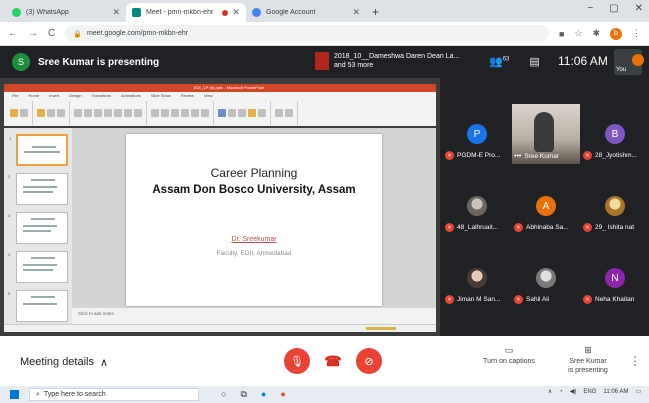 This screenshot has width=649, height=403. Describe the element at coordinates (282, 394) in the screenshot. I see `chrome-icon: ●` at that location.